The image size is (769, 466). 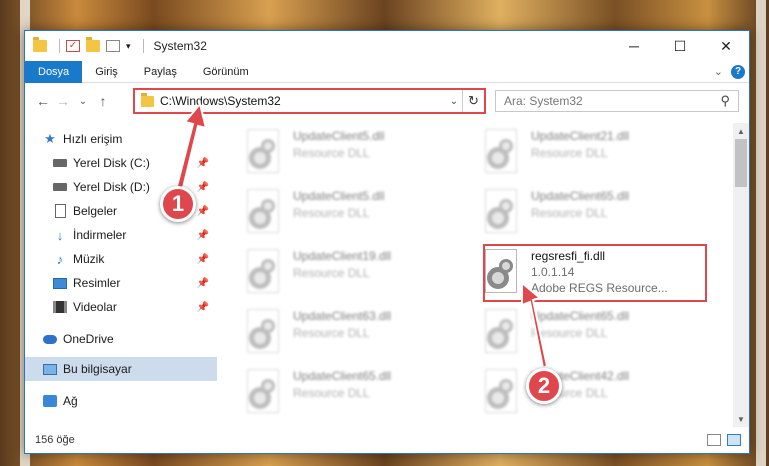 What do you see at coordinates (100, 235) in the screenshot?
I see `sidebar-item-label: İndirmeler` at bounding box center [100, 235].